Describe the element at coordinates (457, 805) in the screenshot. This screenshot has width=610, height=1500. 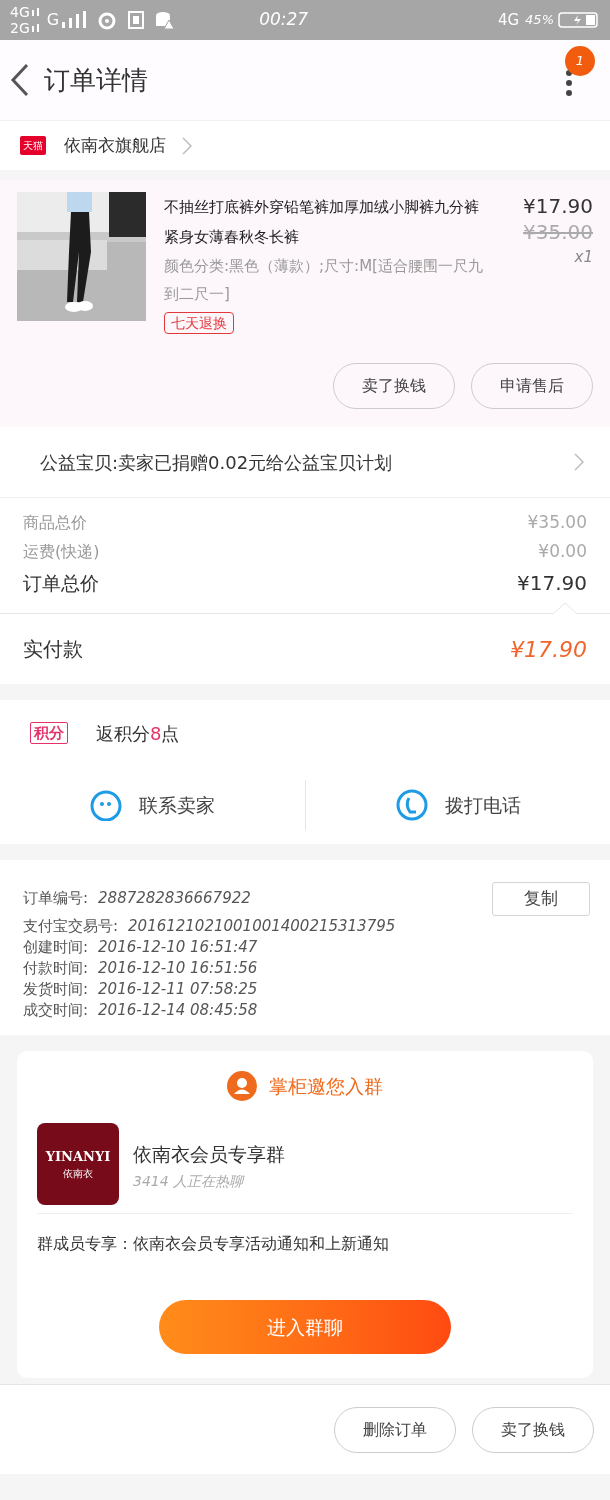
I see `contact-button: 拨打电话` at that location.